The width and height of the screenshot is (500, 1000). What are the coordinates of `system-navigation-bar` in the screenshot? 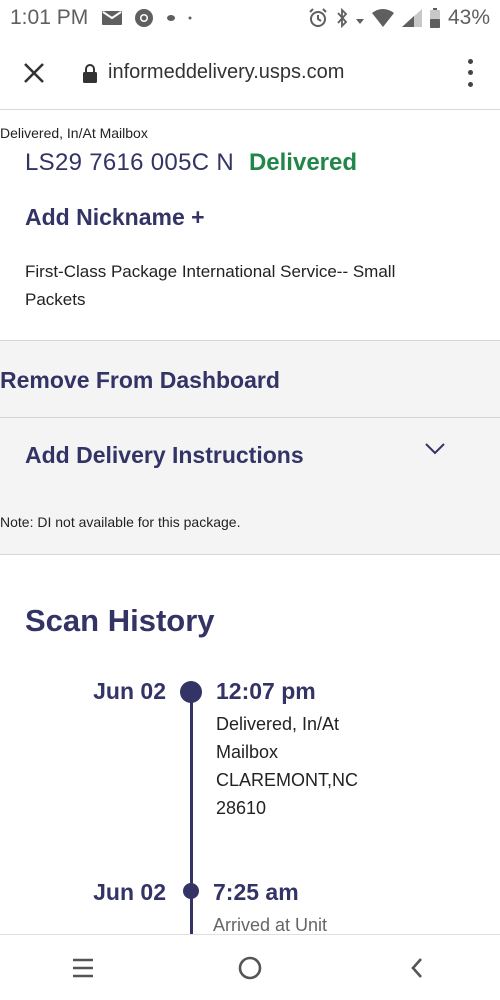 It's located at (250, 967).